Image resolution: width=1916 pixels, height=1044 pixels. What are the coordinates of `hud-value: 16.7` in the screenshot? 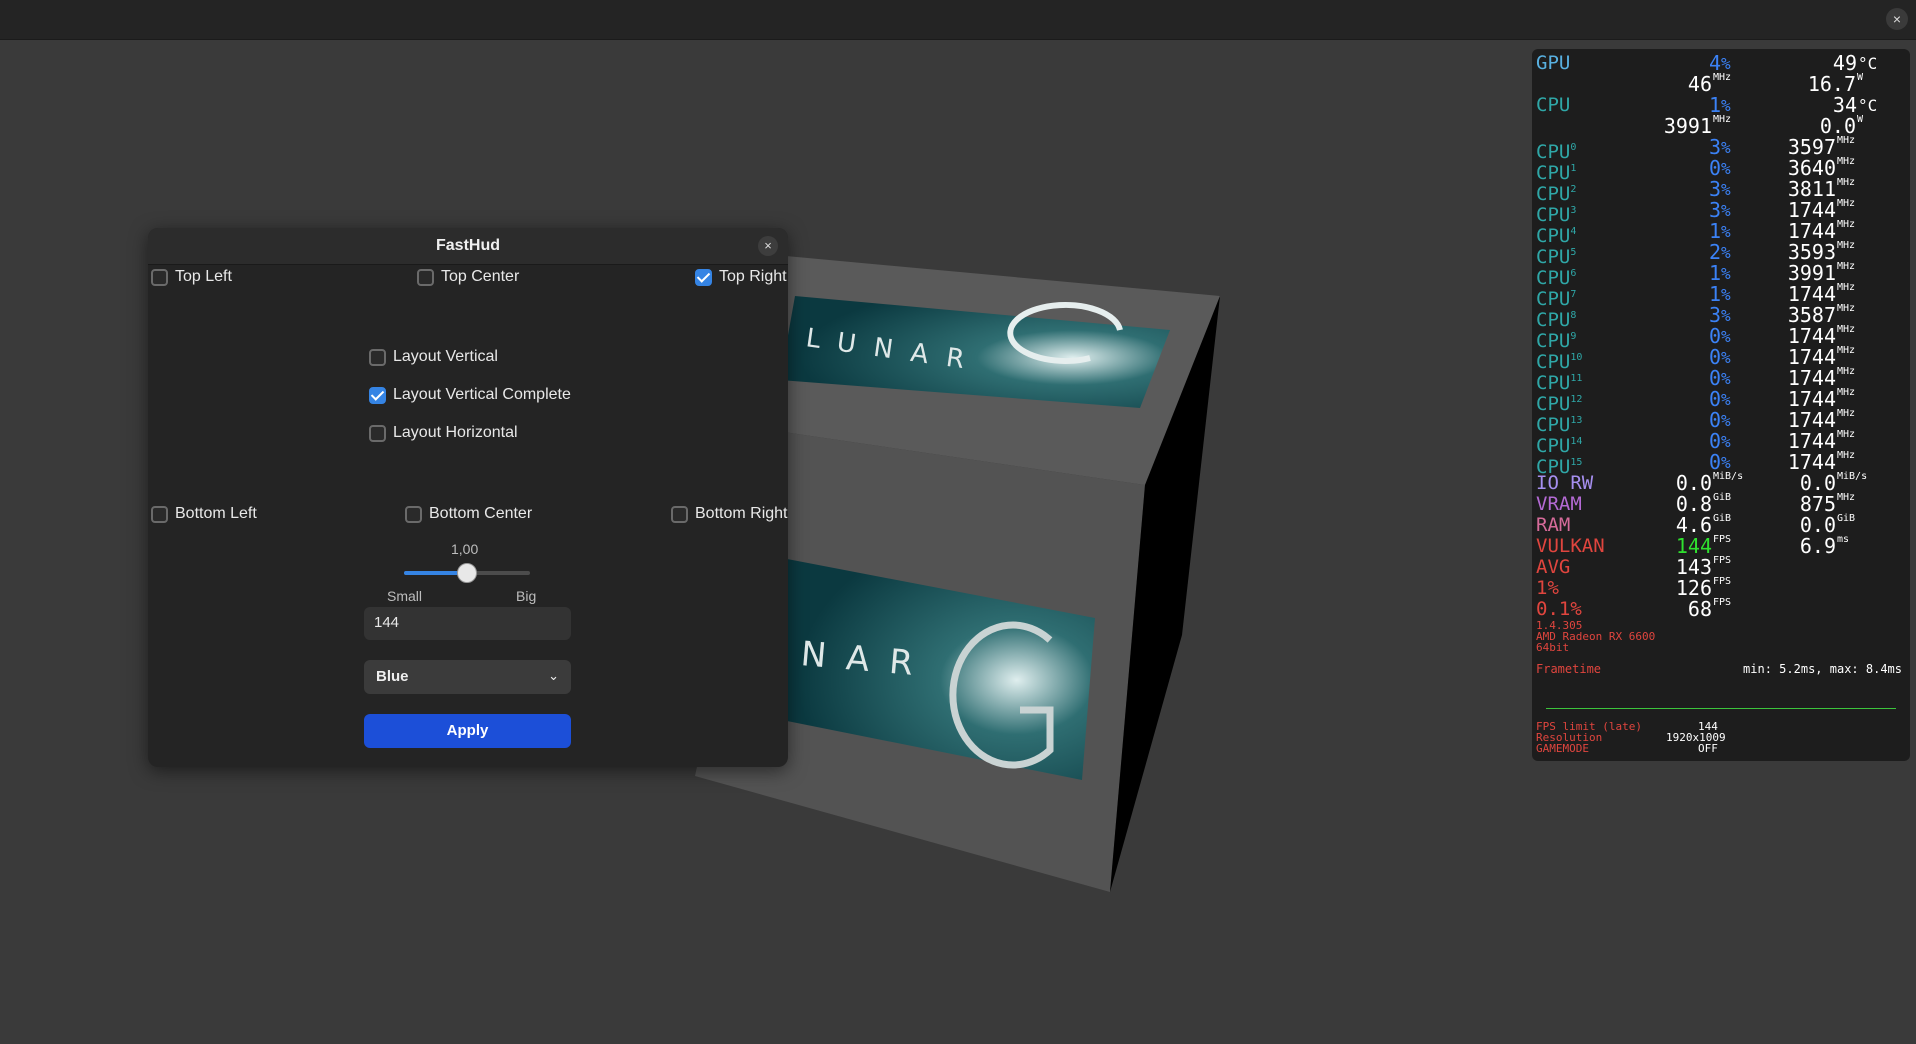 It's located at (1831, 84).